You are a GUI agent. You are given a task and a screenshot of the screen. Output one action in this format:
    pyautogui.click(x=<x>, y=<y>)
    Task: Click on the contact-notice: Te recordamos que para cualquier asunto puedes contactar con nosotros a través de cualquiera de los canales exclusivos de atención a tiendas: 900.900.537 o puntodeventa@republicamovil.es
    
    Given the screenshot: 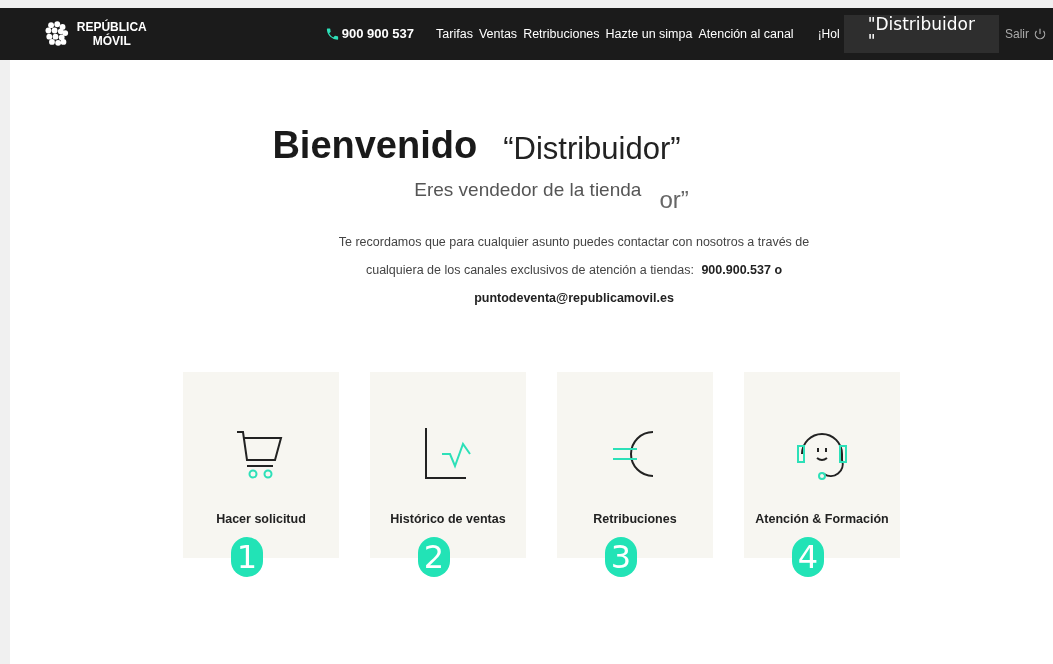 What is the action you would take?
    pyautogui.click(x=574, y=270)
    